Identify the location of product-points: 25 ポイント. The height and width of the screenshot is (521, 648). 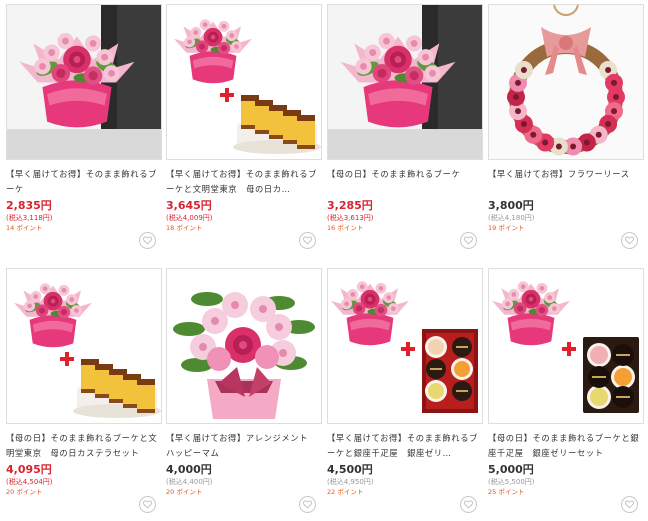
(506, 492).